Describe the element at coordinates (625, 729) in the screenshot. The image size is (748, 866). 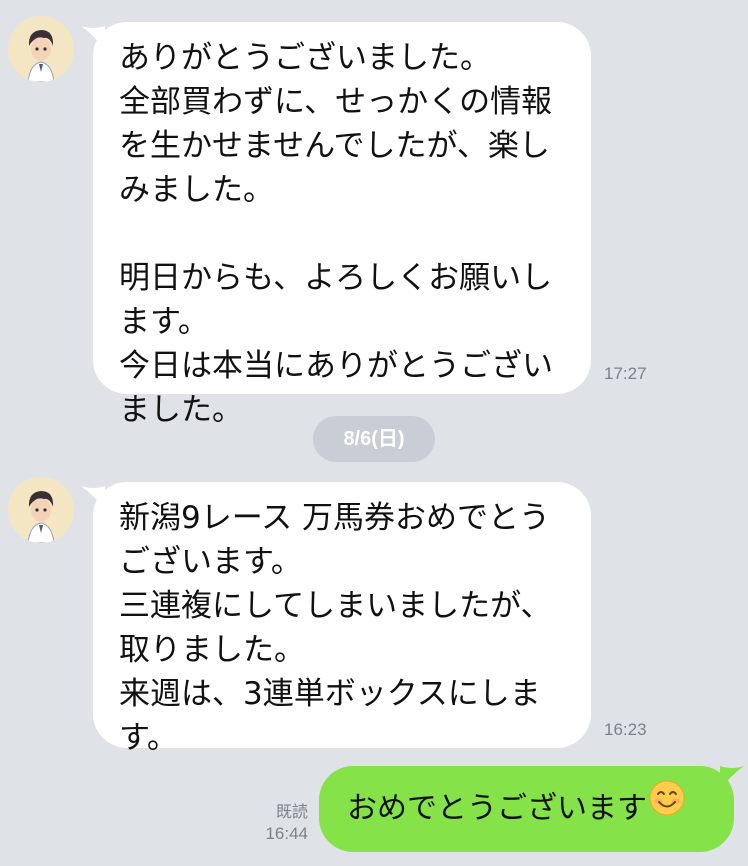
I see `message-timestamp: 16:23` at that location.